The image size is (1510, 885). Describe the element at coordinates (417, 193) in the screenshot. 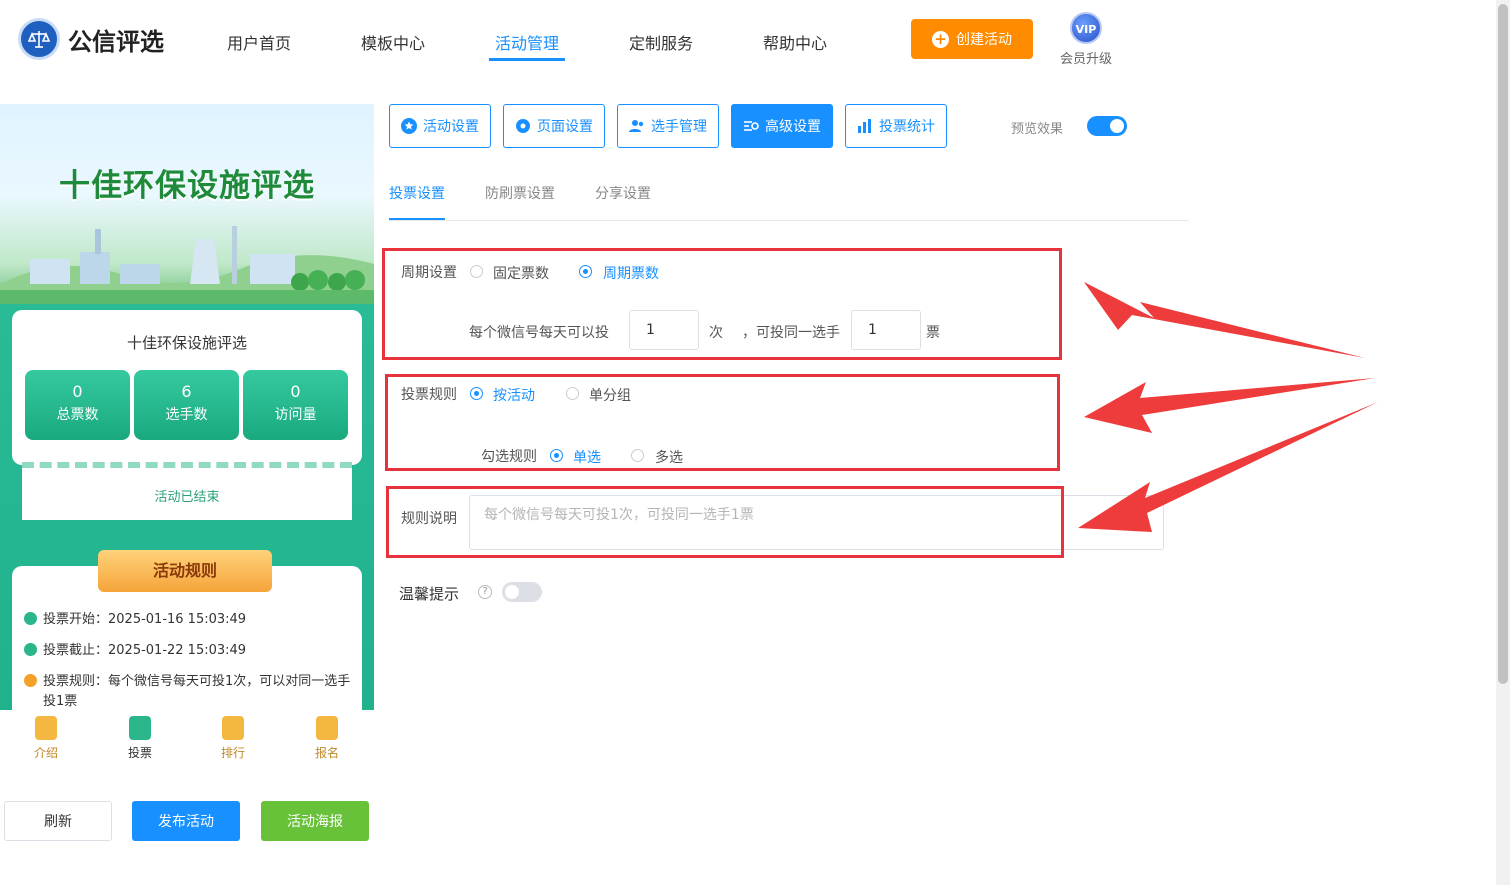

I see `tab-vote-settings: 投票设置` at that location.